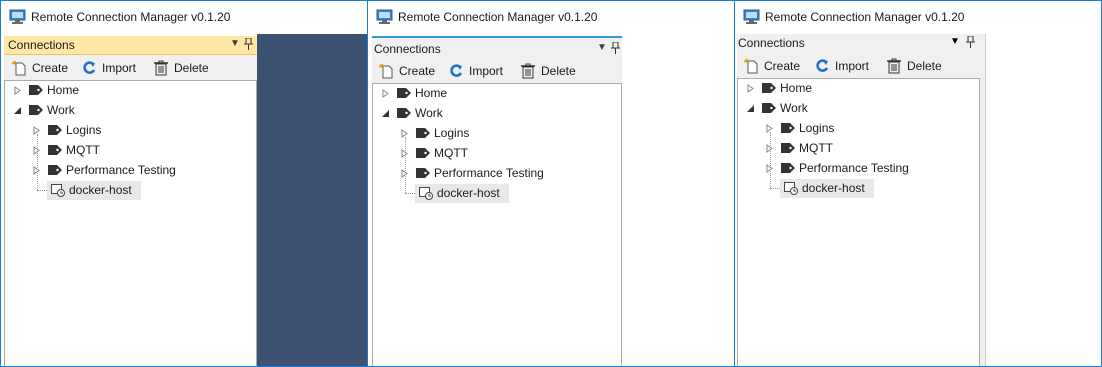  I want to click on tree-node-label: Home, so click(63, 90).